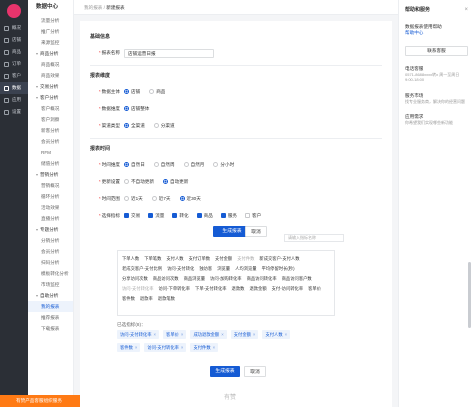  What do you see at coordinates (50, 262) in the screenshot?
I see `nav-item: 扫码分析` at bounding box center [50, 262].